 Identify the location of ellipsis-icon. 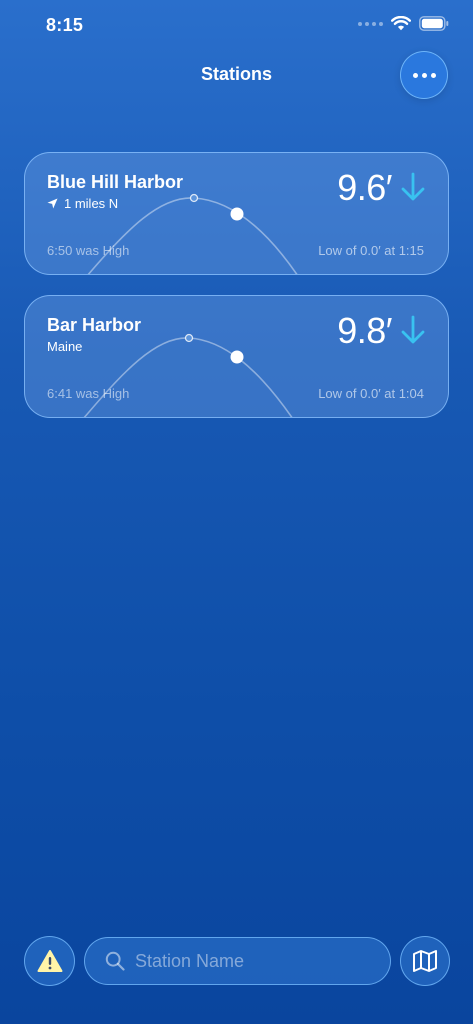
(424, 75).